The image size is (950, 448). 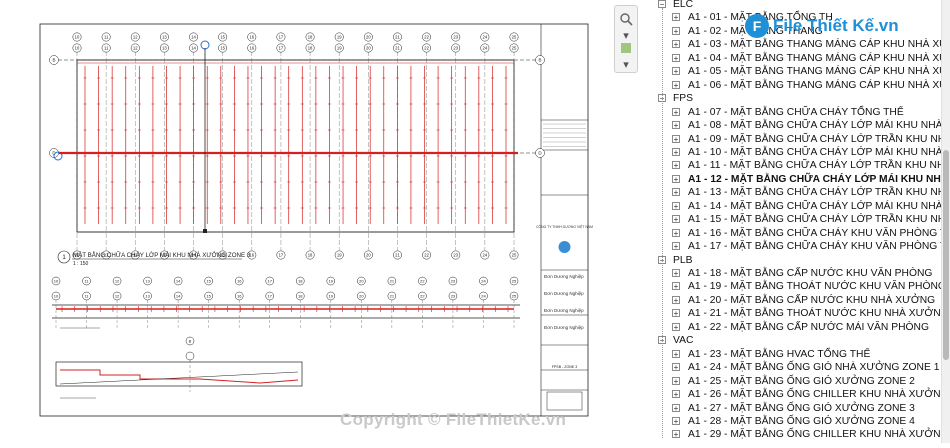 What do you see at coordinates (190, 356) in the screenshot?
I see `grid-bubble` at bounding box center [190, 356].